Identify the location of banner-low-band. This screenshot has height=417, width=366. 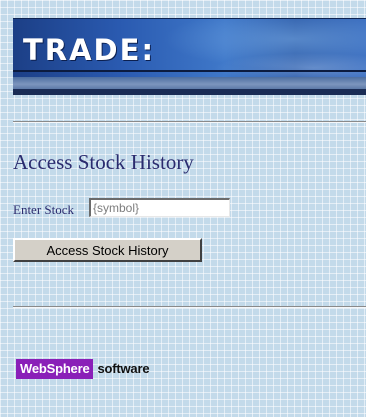
(189, 83).